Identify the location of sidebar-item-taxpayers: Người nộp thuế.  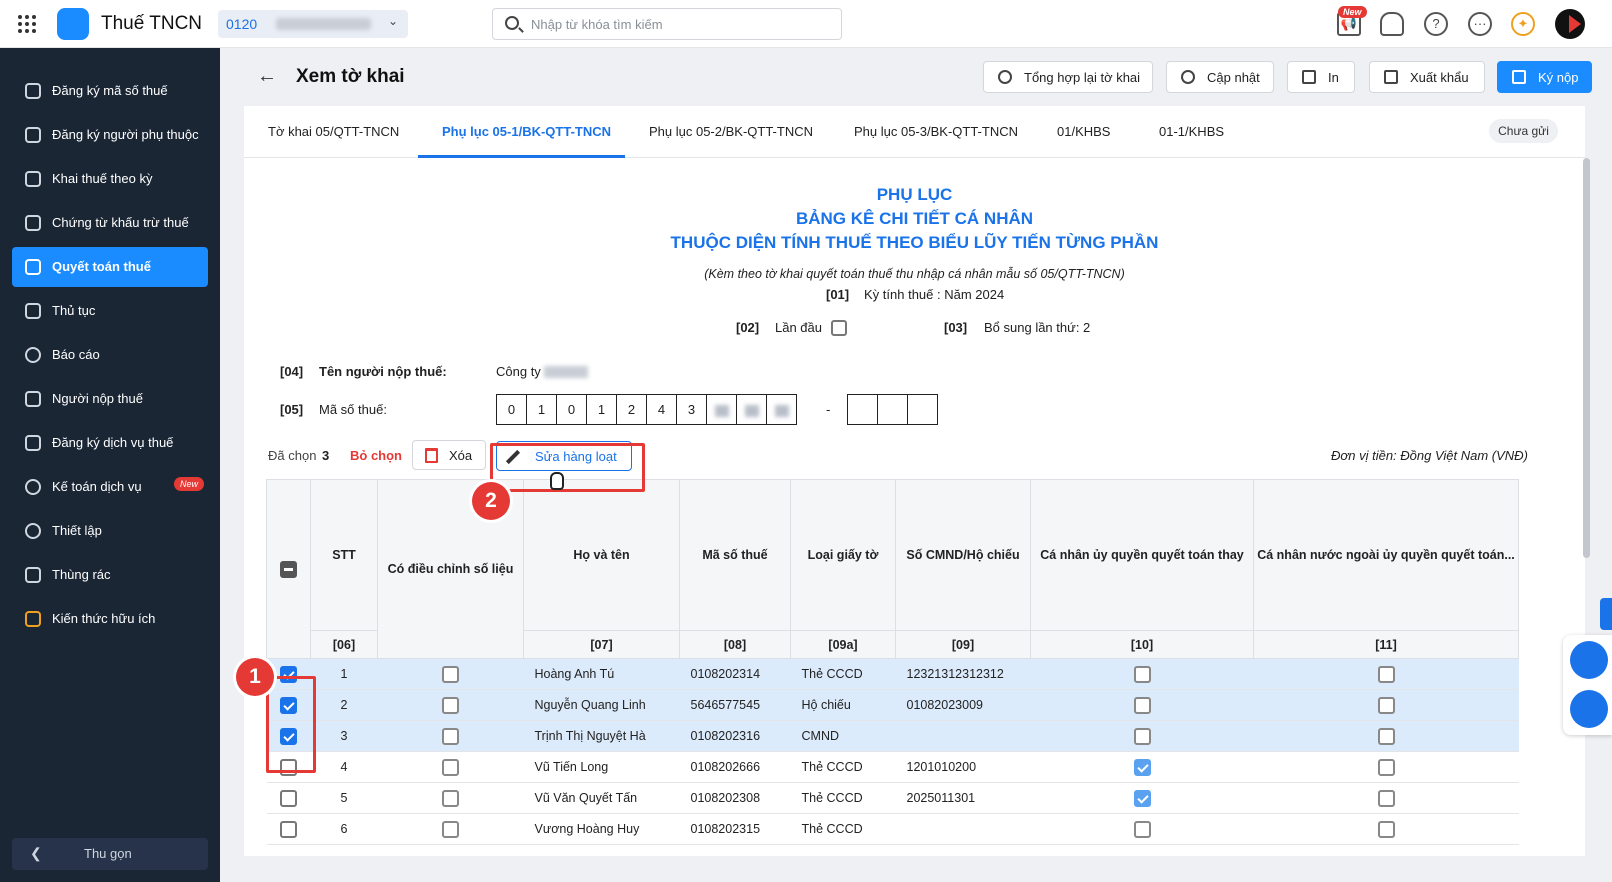
(110, 399).